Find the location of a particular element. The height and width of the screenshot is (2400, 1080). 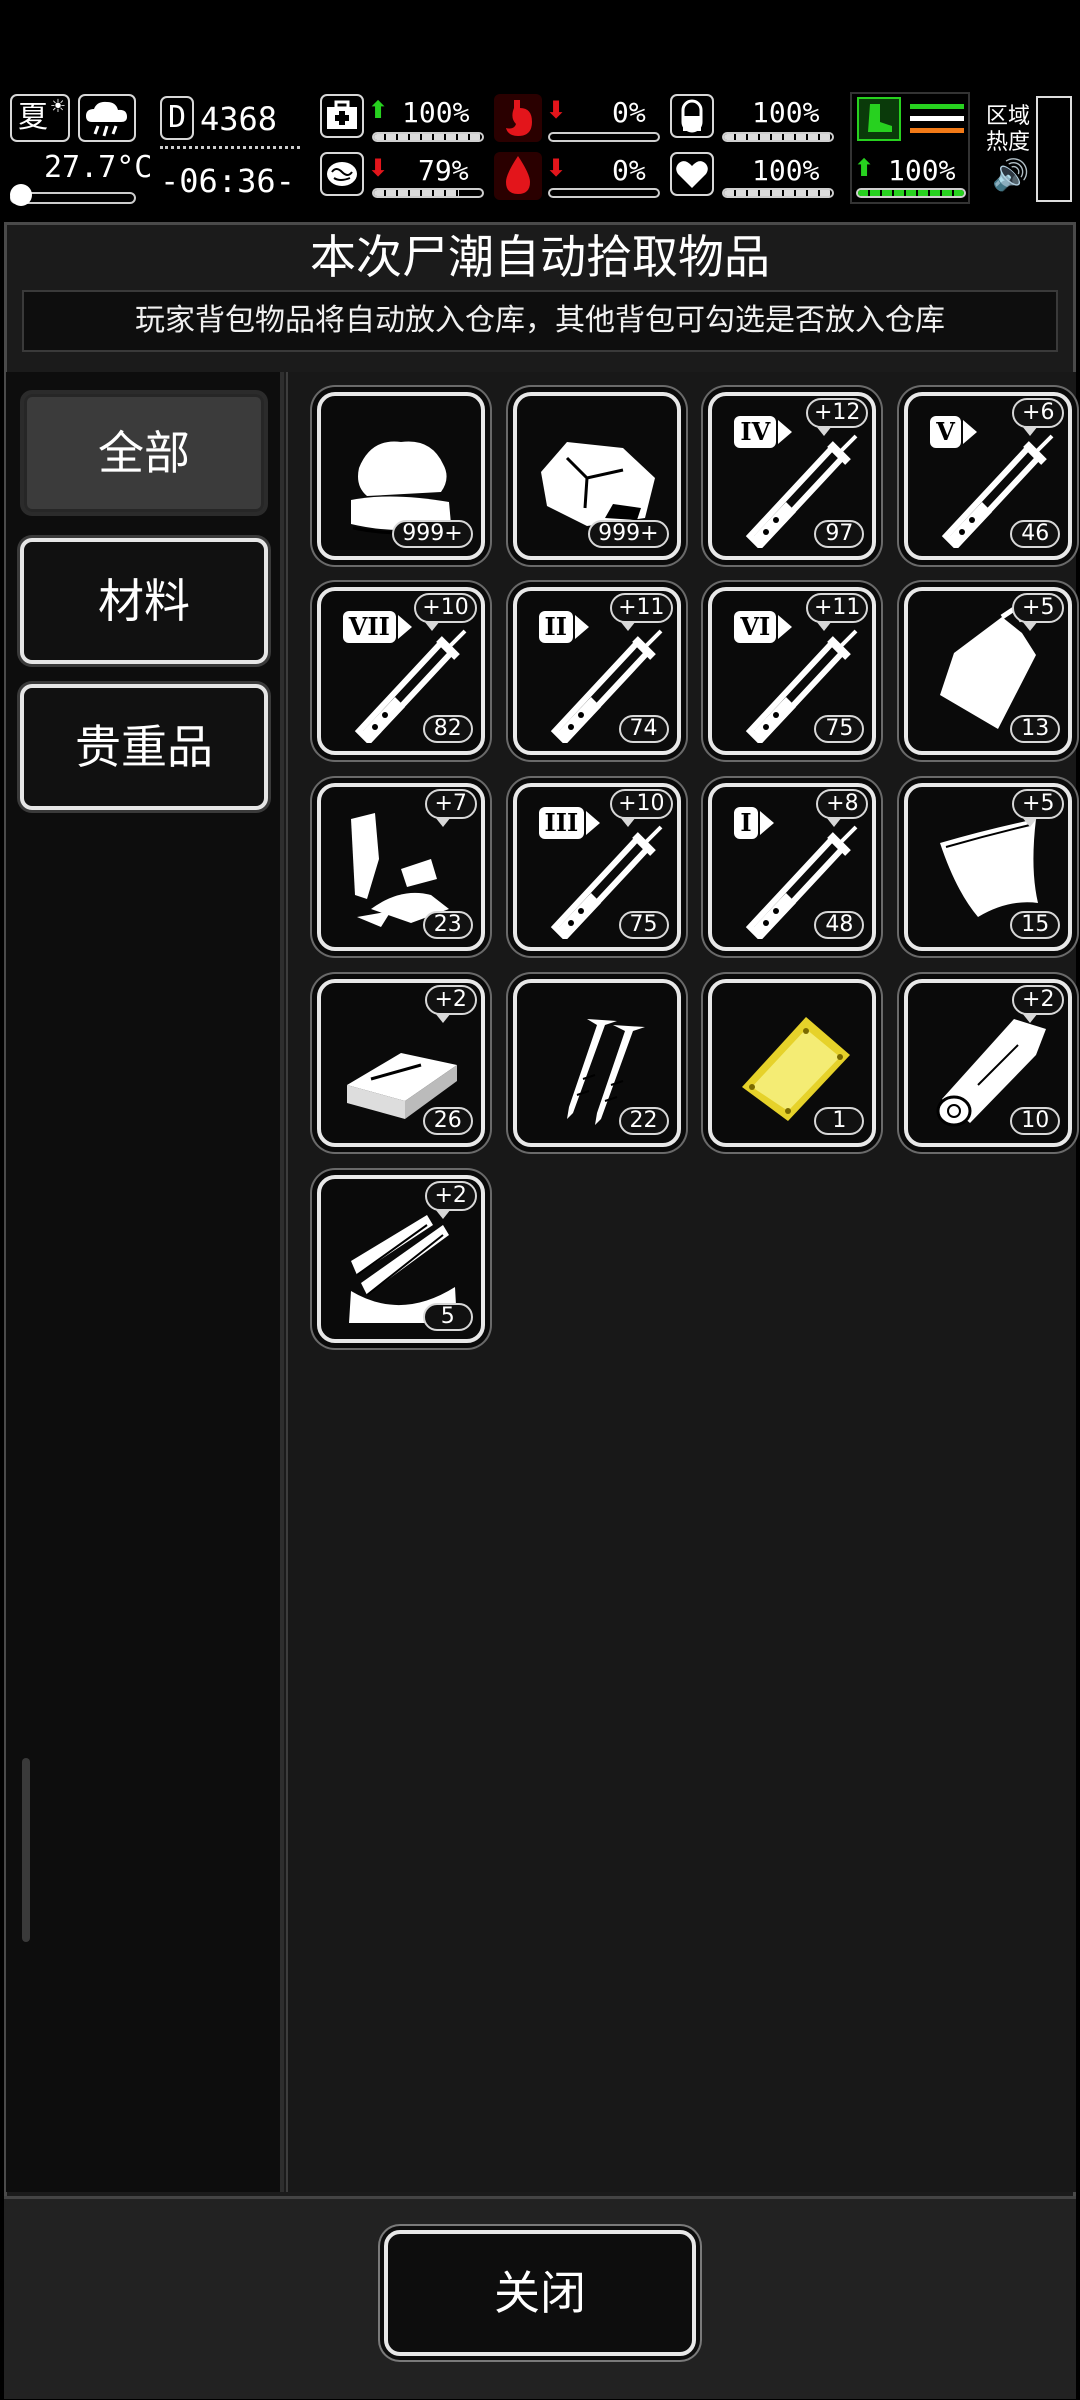

increment-badge: +7 is located at coordinates (450, 808).